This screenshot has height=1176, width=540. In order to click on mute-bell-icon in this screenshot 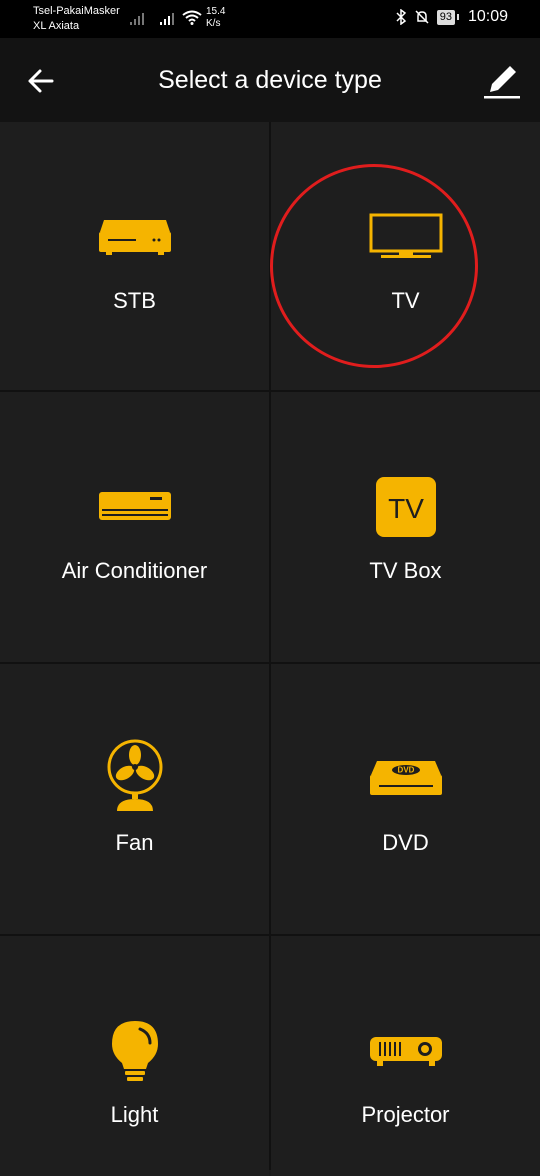, I will do `click(422, 17)`.